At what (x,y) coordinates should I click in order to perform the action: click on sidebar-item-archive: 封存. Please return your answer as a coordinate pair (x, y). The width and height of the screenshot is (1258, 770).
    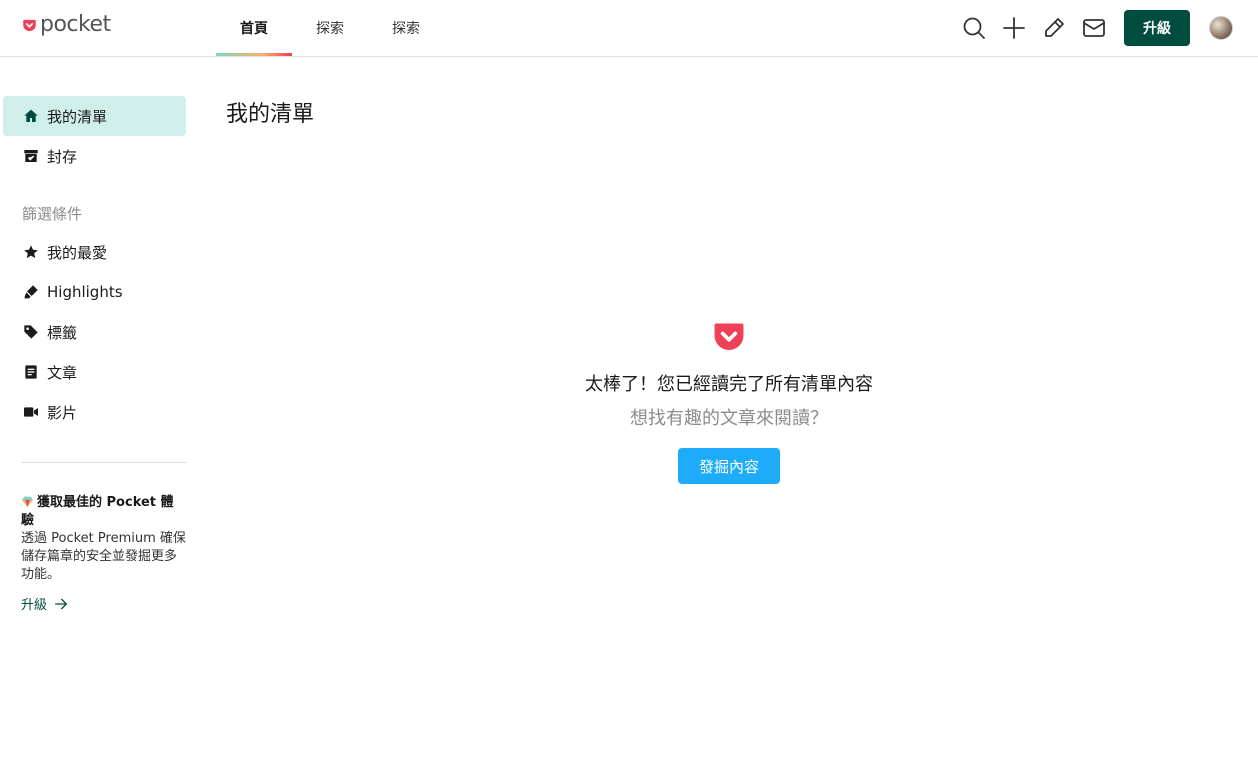
    Looking at the image, I should click on (94, 156).